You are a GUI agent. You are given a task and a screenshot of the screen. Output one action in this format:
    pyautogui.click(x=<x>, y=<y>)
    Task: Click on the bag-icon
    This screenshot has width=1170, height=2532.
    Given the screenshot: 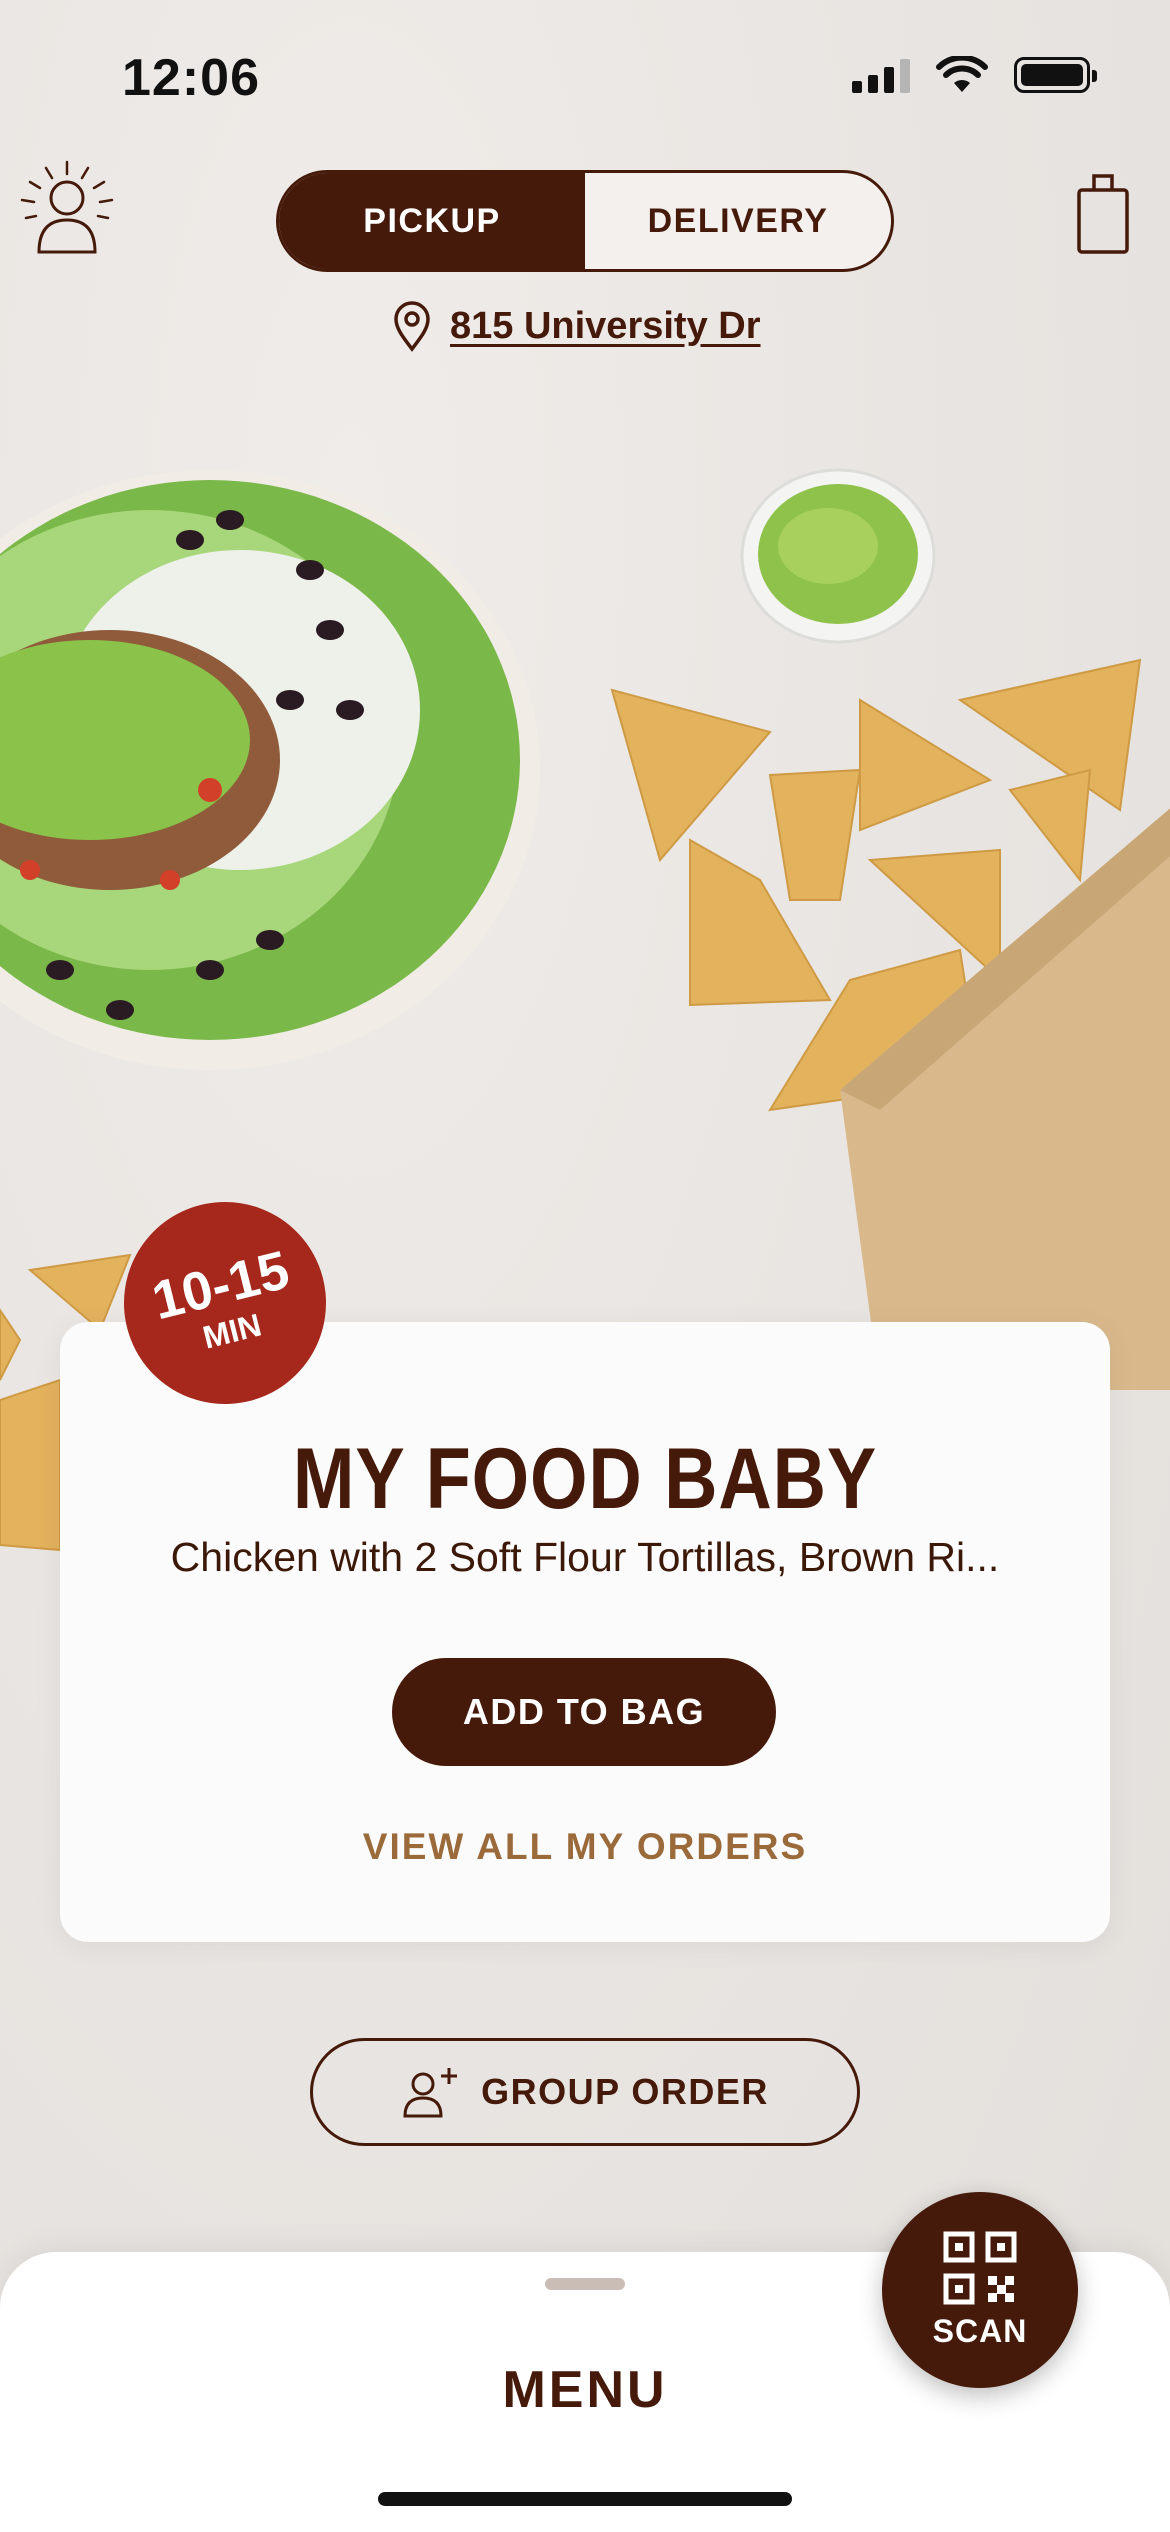 What is the action you would take?
    pyautogui.click(x=1103, y=214)
    